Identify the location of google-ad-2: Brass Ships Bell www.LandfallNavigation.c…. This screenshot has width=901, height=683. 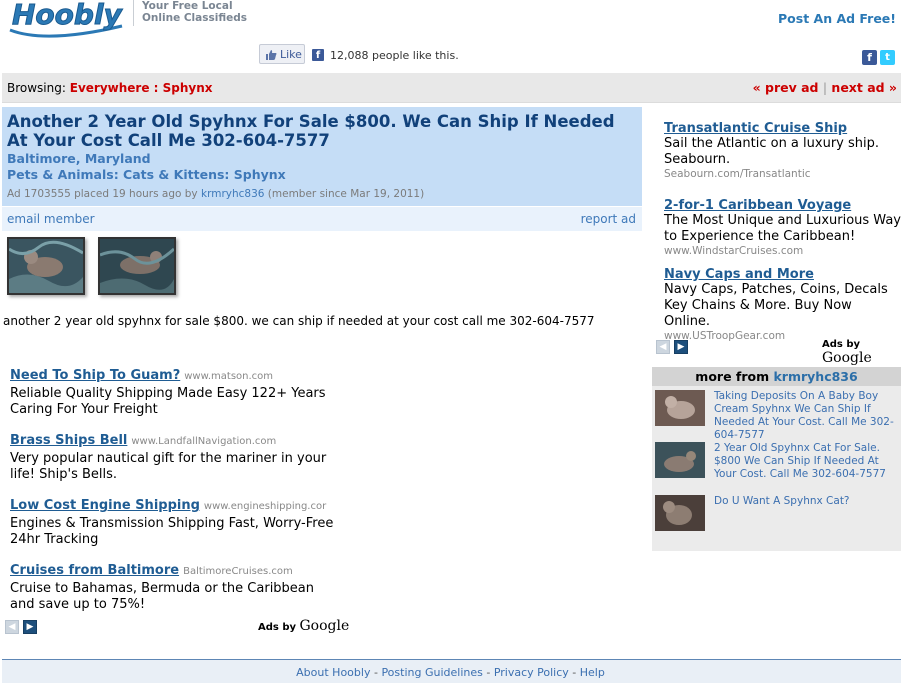
(175, 456).